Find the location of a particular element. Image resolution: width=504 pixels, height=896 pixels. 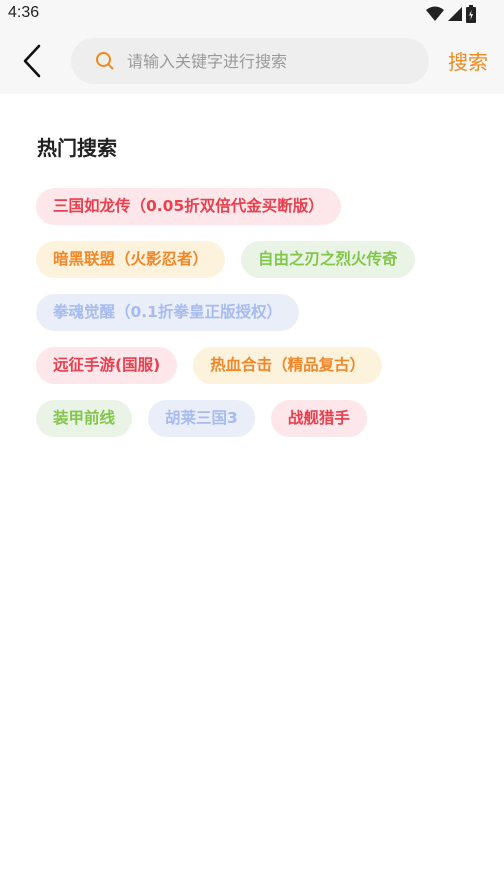

tag-row: 拳魂觉醒（0.1折拳皇正版授权） is located at coordinates (256, 312).